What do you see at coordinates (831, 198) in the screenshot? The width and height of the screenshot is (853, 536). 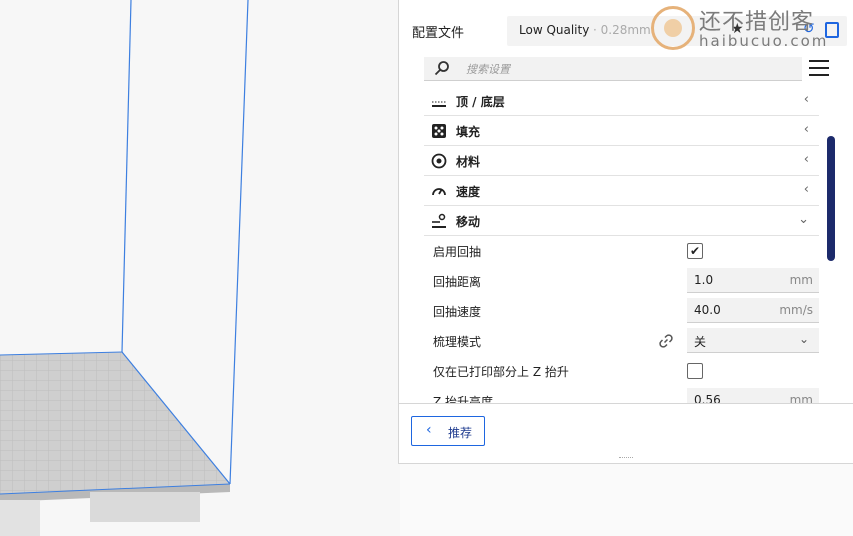 I see `settings-scrollbar` at bounding box center [831, 198].